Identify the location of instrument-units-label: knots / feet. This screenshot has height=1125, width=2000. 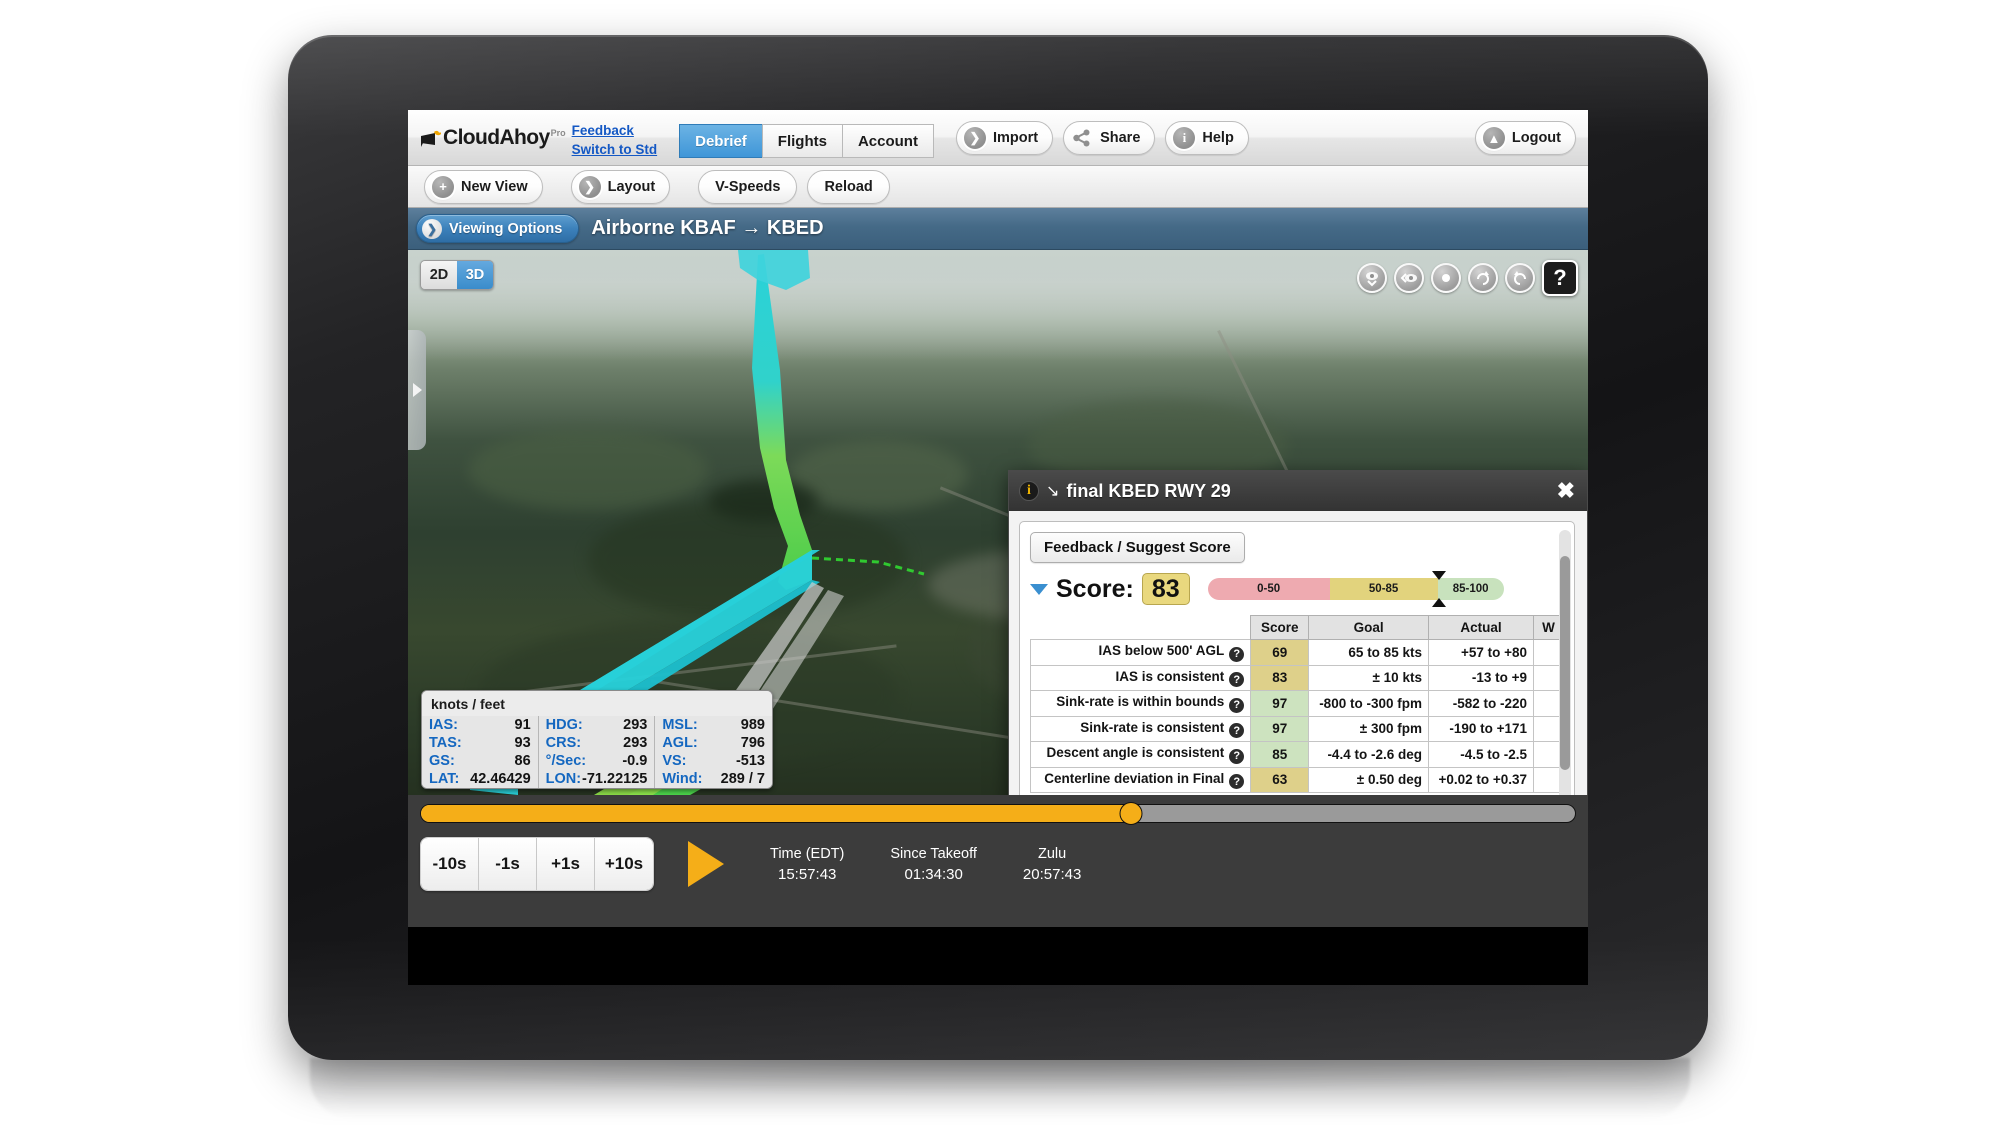
(597, 703).